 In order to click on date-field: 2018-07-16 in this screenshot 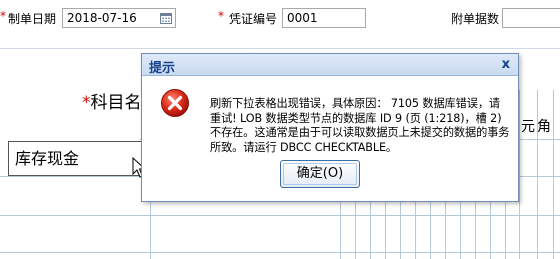, I will do `click(119, 18)`.